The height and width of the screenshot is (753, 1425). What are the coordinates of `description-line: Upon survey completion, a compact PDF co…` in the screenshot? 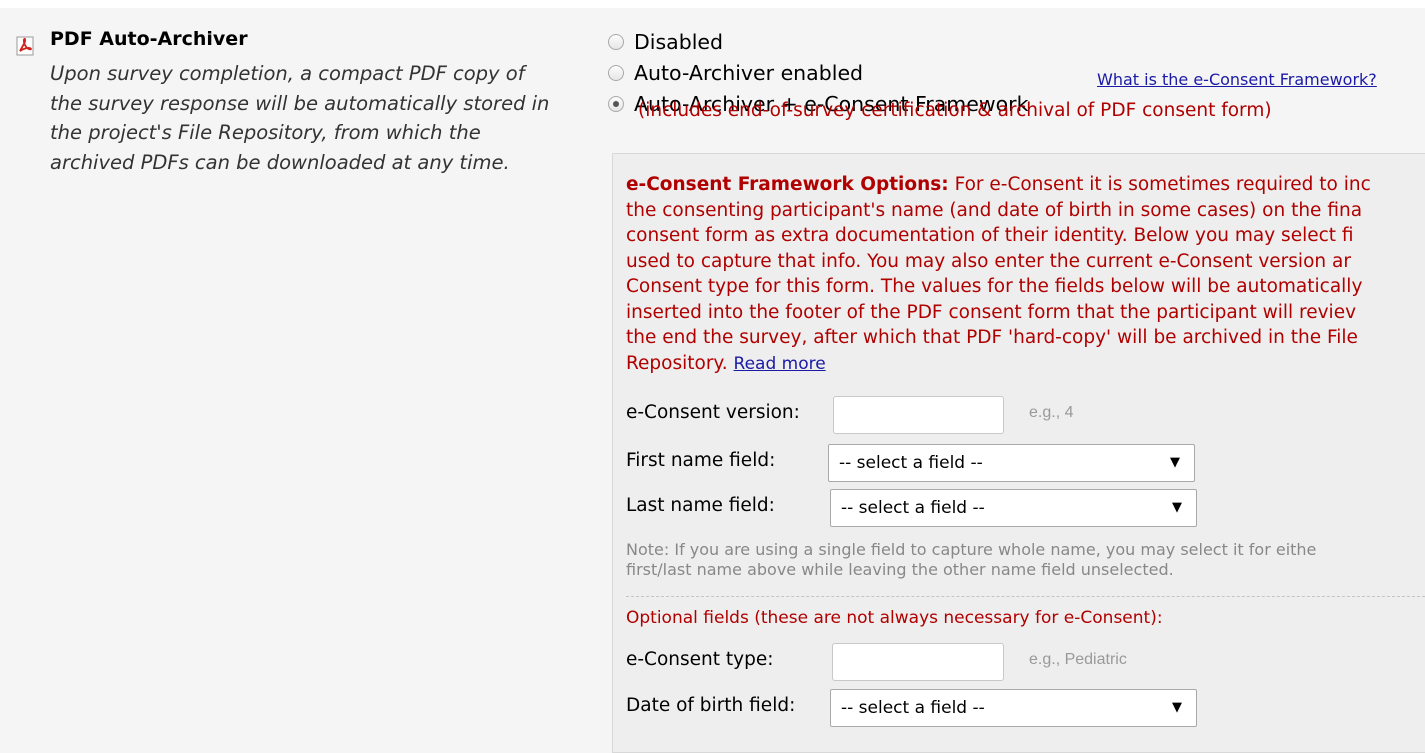 It's located at (287, 73).